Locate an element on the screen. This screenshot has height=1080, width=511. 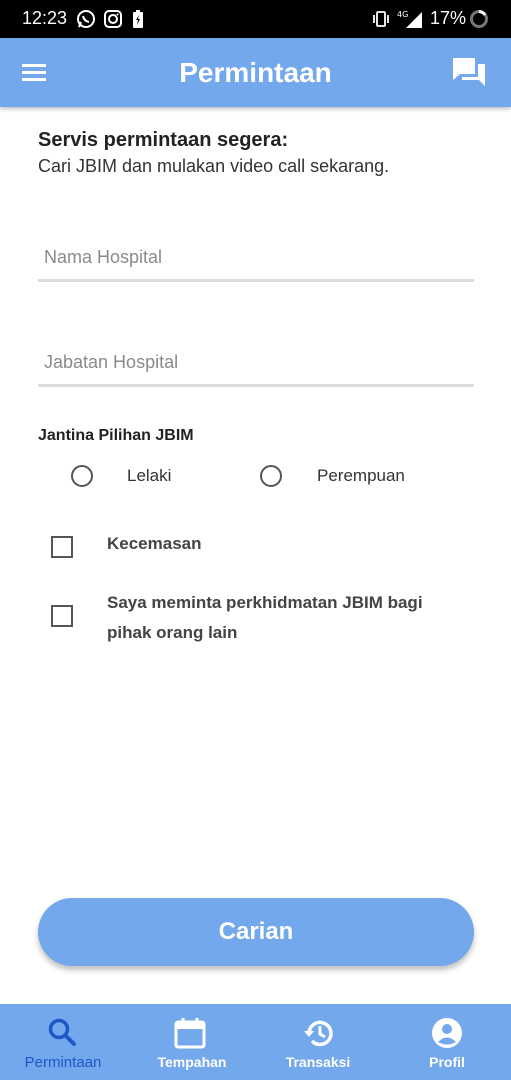
page-title: Permintaan is located at coordinates (255, 72).